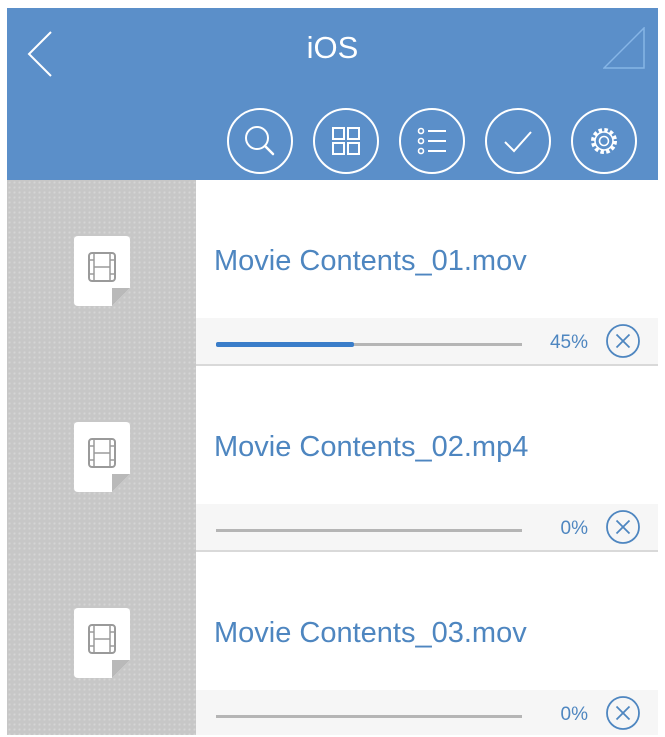 This screenshot has height=737, width=665. I want to click on triangle-outline-icon, so click(624, 48).